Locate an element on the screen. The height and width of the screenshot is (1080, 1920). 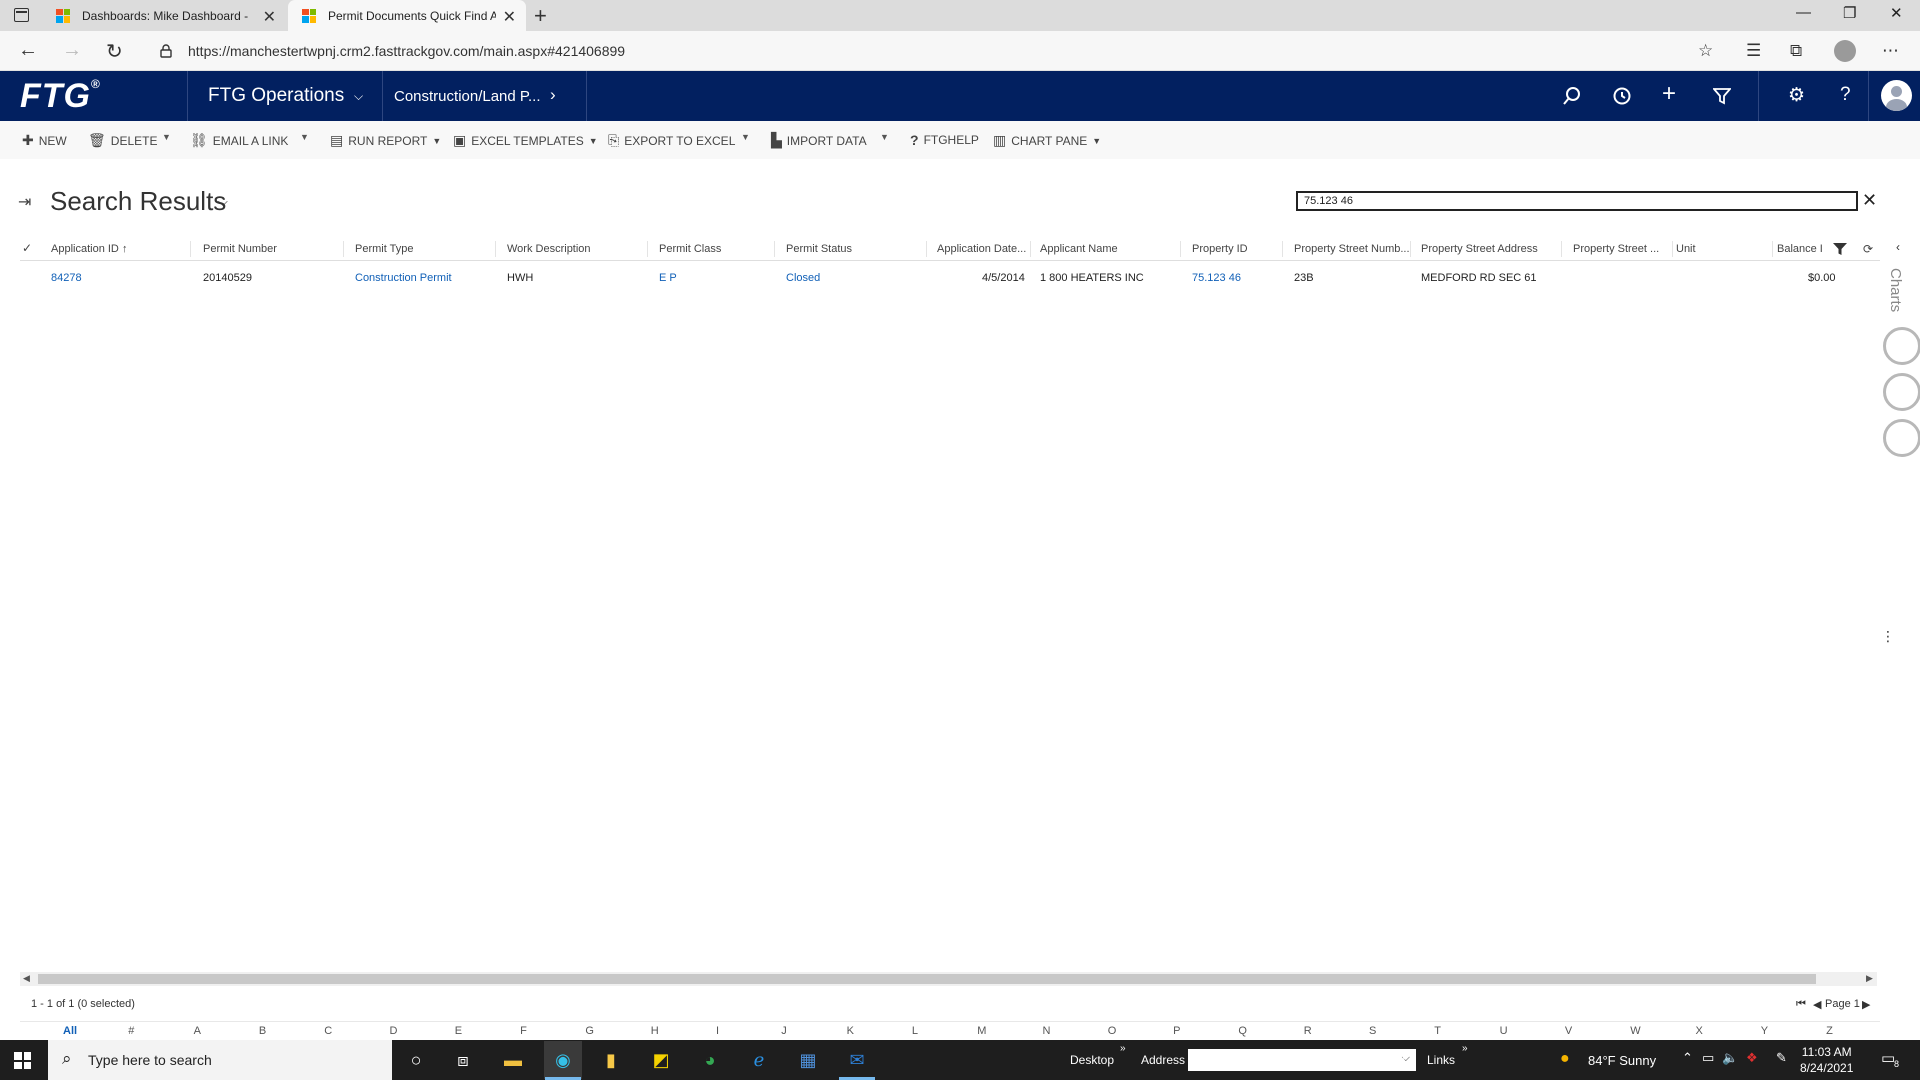
windows-start-icon is located at coordinates (22, 1060).